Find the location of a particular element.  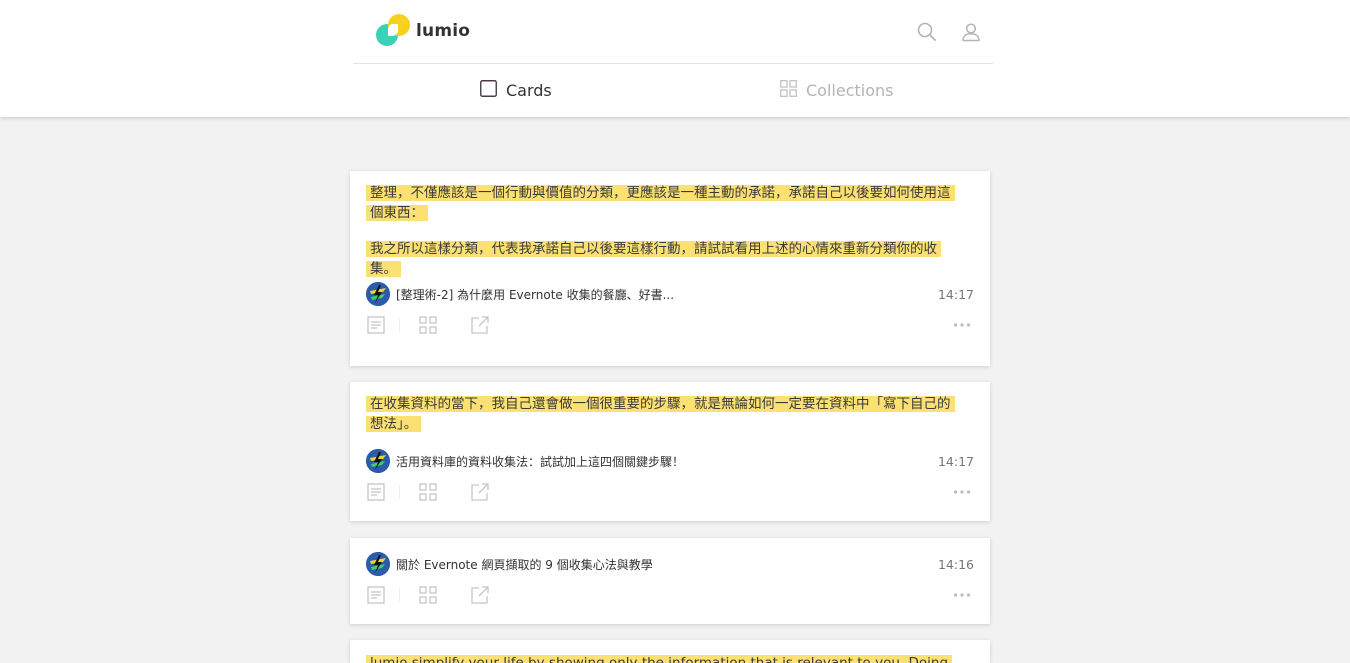

grid-icon is located at coordinates (788, 90).